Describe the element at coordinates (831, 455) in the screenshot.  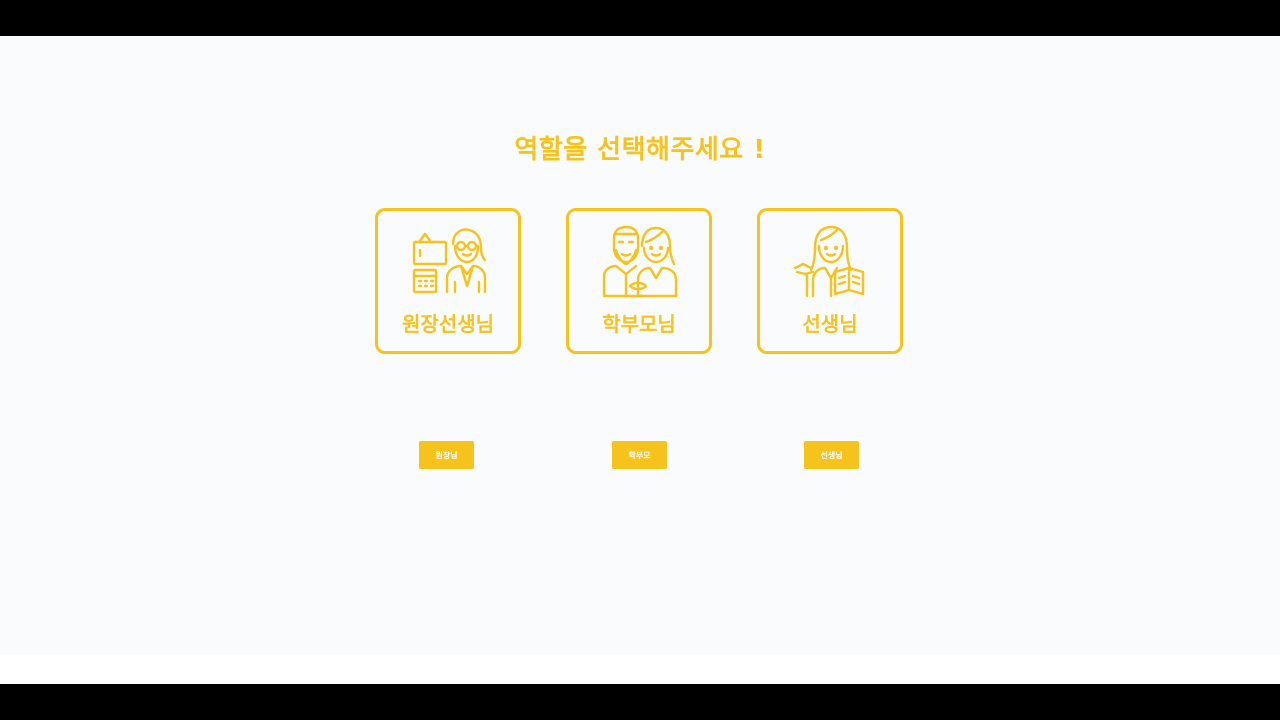
I see `teacher-button: 선생님` at that location.